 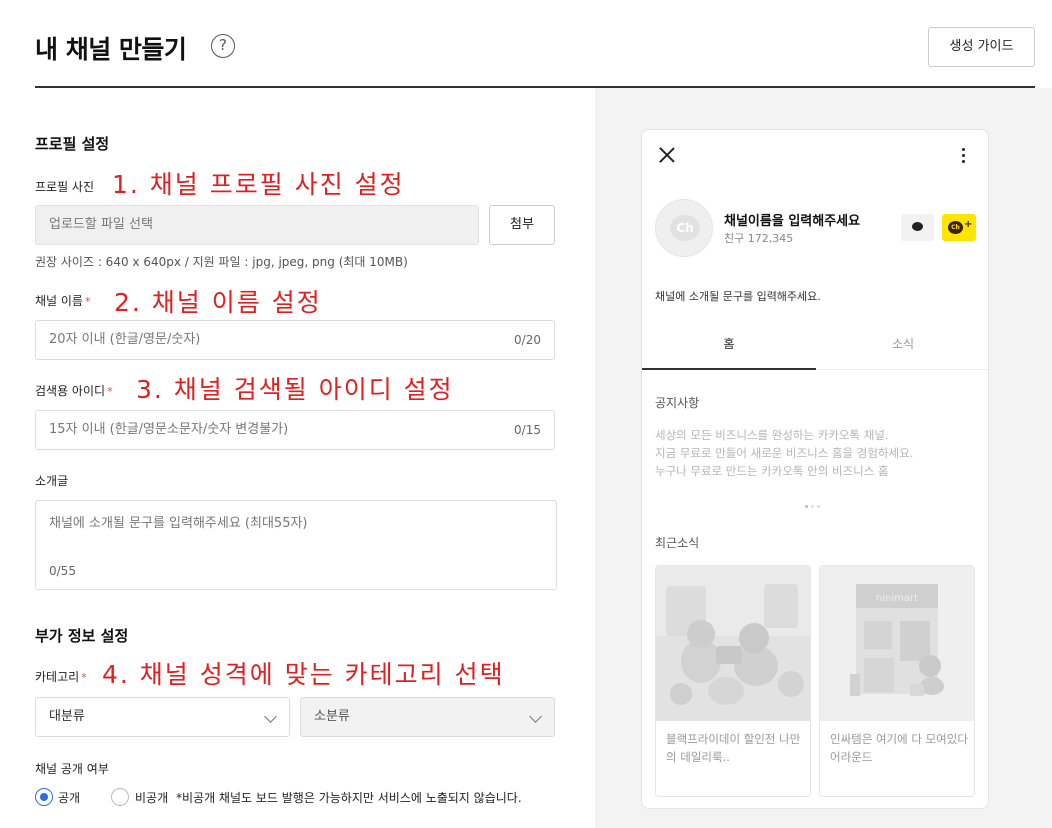 What do you see at coordinates (792, 221) in the screenshot?
I see `preview-channel-name: 채널이름을 입력해주세요` at bounding box center [792, 221].